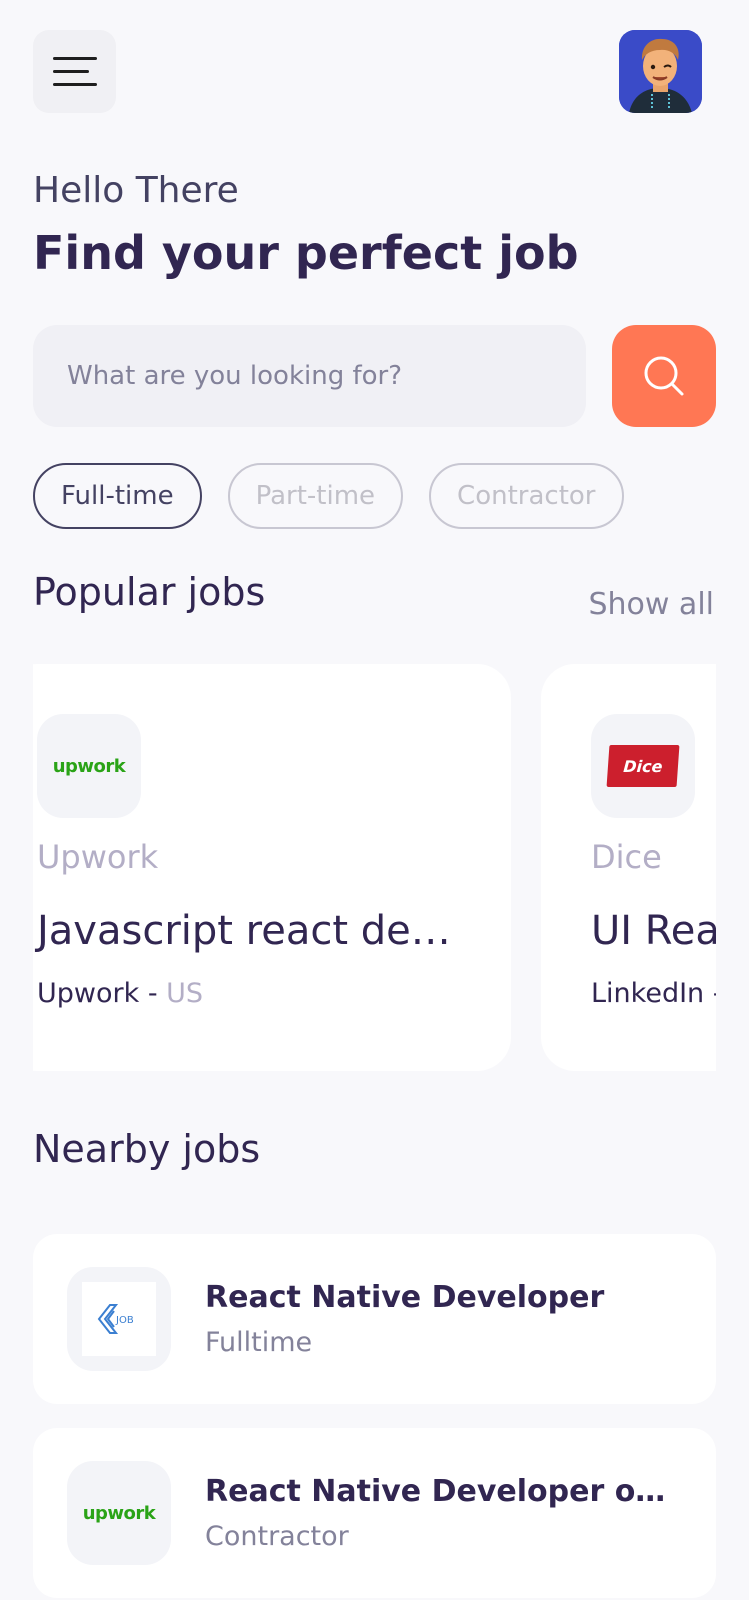  Describe the element at coordinates (648, 993) in the screenshot. I see `job-publisher: LinkedIn` at that location.